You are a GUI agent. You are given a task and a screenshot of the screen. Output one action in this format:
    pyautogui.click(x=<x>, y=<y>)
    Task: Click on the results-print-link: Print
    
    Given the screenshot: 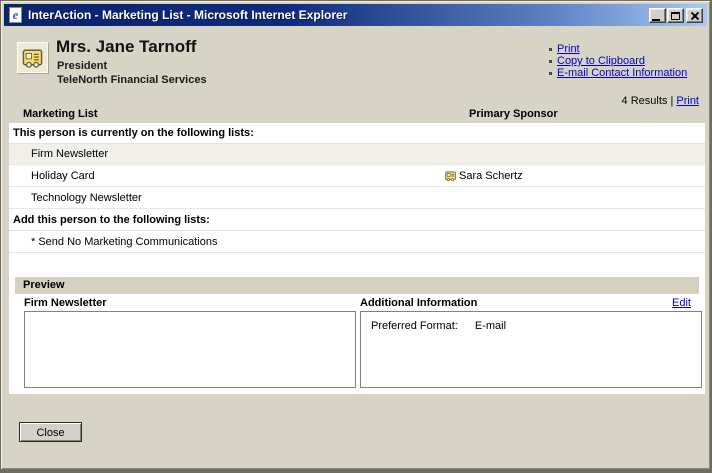 What is the action you would take?
    pyautogui.click(x=687, y=101)
    